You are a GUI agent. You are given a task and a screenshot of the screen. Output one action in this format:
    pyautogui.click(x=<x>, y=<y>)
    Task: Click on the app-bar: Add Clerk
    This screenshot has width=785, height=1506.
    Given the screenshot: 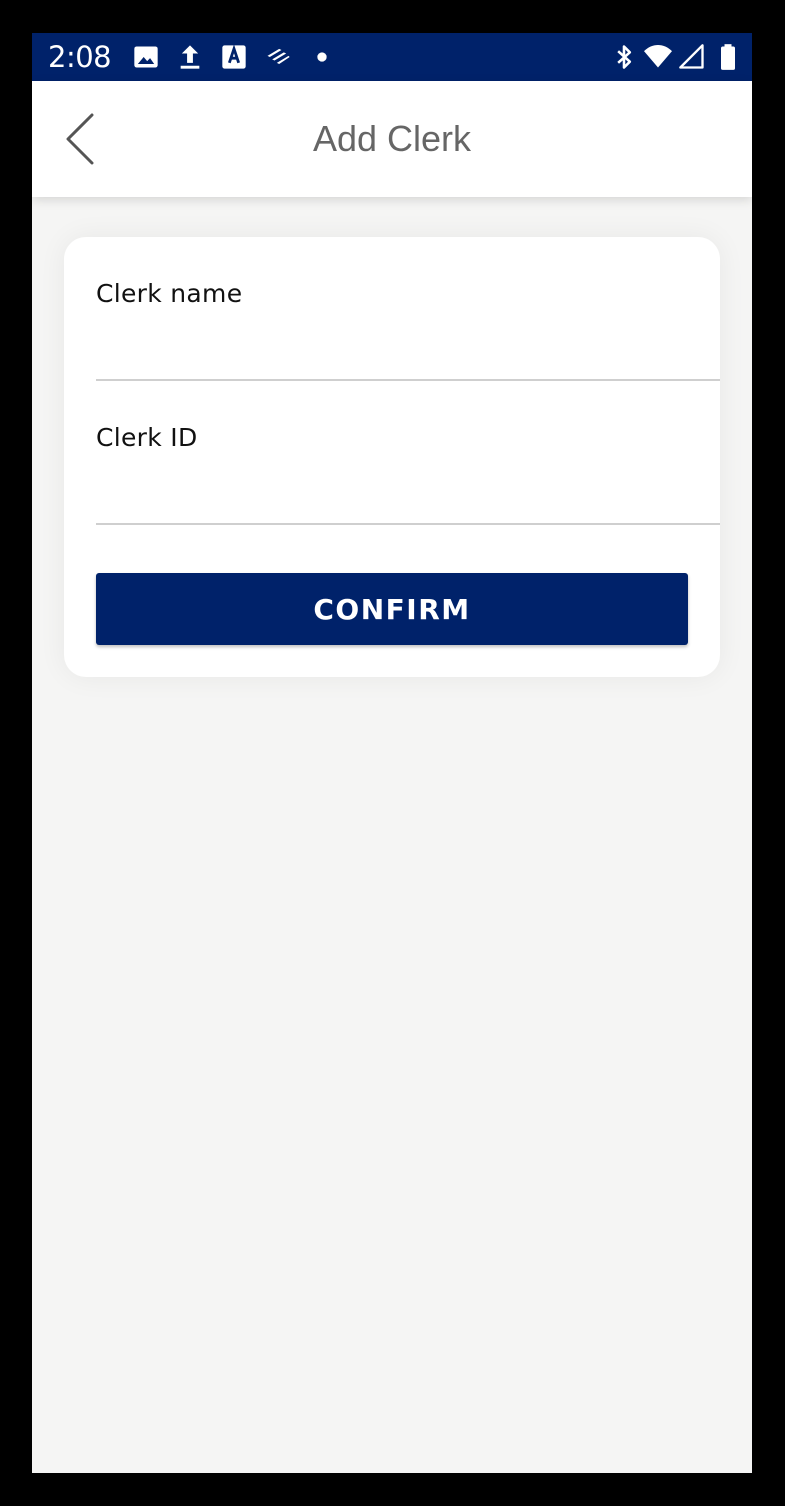 What is the action you would take?
    pyautogui.click(x=392, y=139)
    